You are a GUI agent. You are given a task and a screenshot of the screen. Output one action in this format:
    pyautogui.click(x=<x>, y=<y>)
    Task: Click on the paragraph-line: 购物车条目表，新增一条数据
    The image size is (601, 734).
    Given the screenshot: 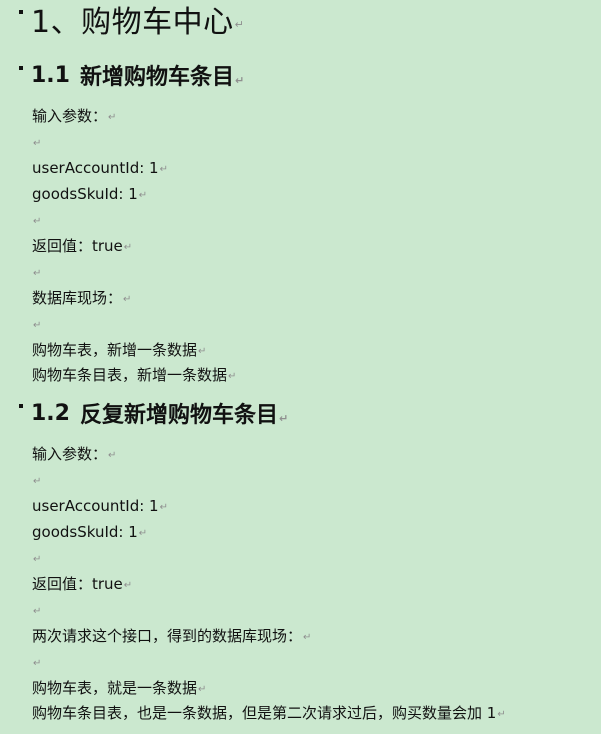 What is the action you would take?
    pyautogui.click(x=134, y=375)
    